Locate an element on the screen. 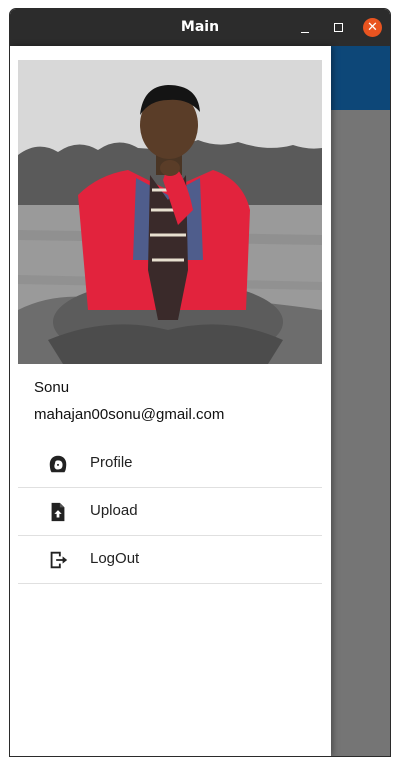 The height and width of the screenshot is (766, 400). menu-item-label: LogOut is located at coordinates (115, 558).